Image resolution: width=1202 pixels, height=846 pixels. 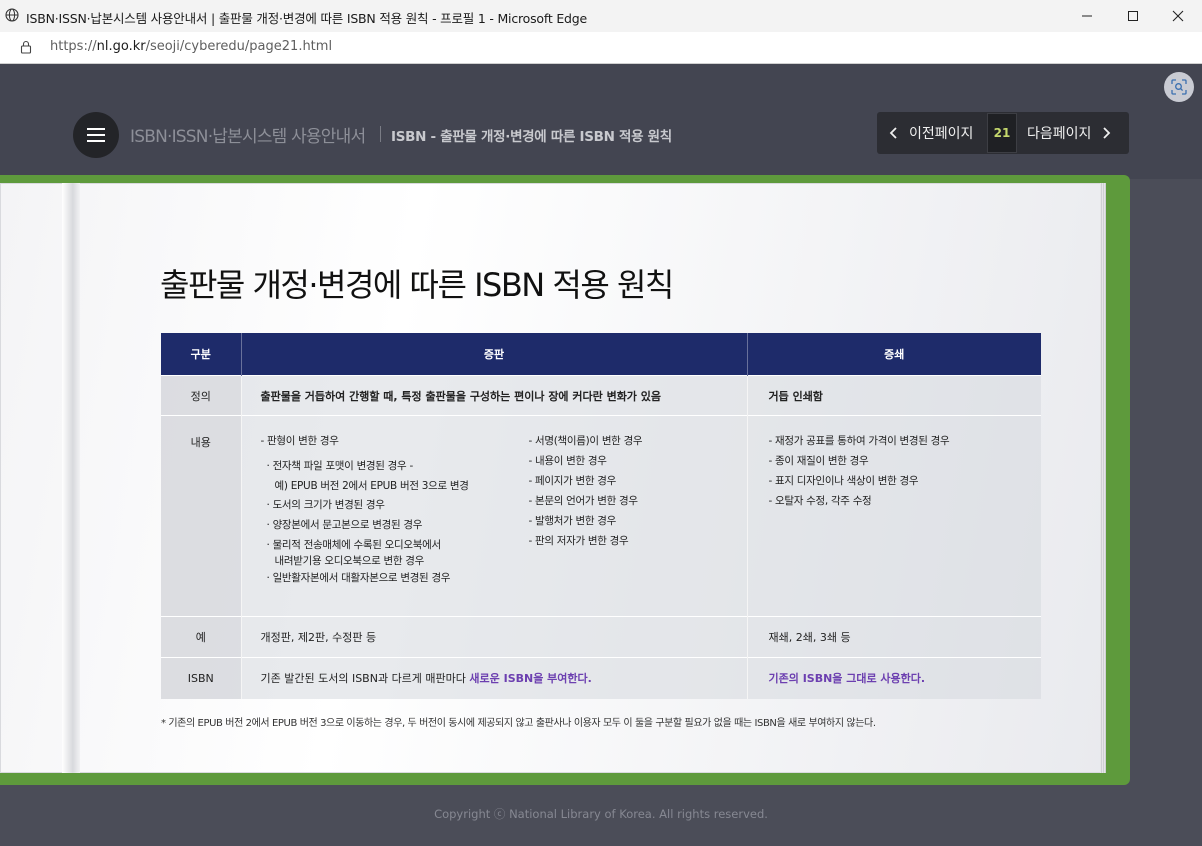 I want to click on lock-icon, so click(x=26, y=47).